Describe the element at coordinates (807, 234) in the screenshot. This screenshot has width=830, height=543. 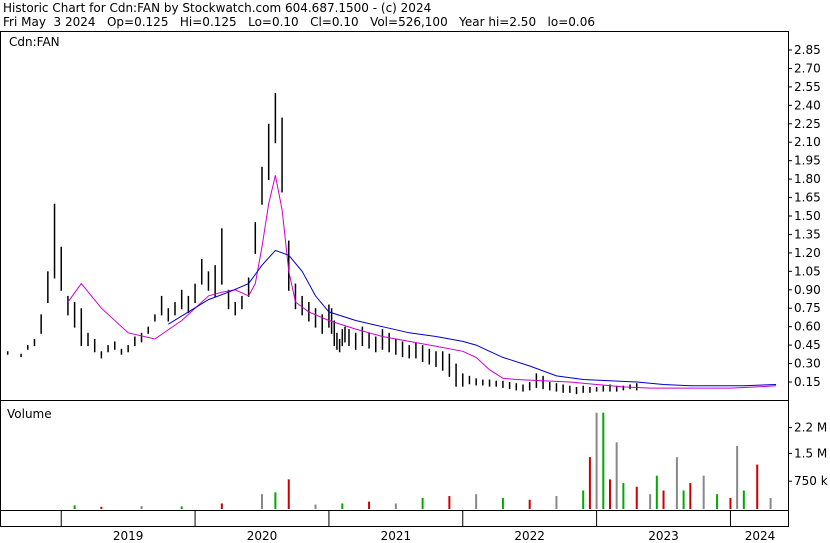
I see `price-tick-label: 1.35` at that location.